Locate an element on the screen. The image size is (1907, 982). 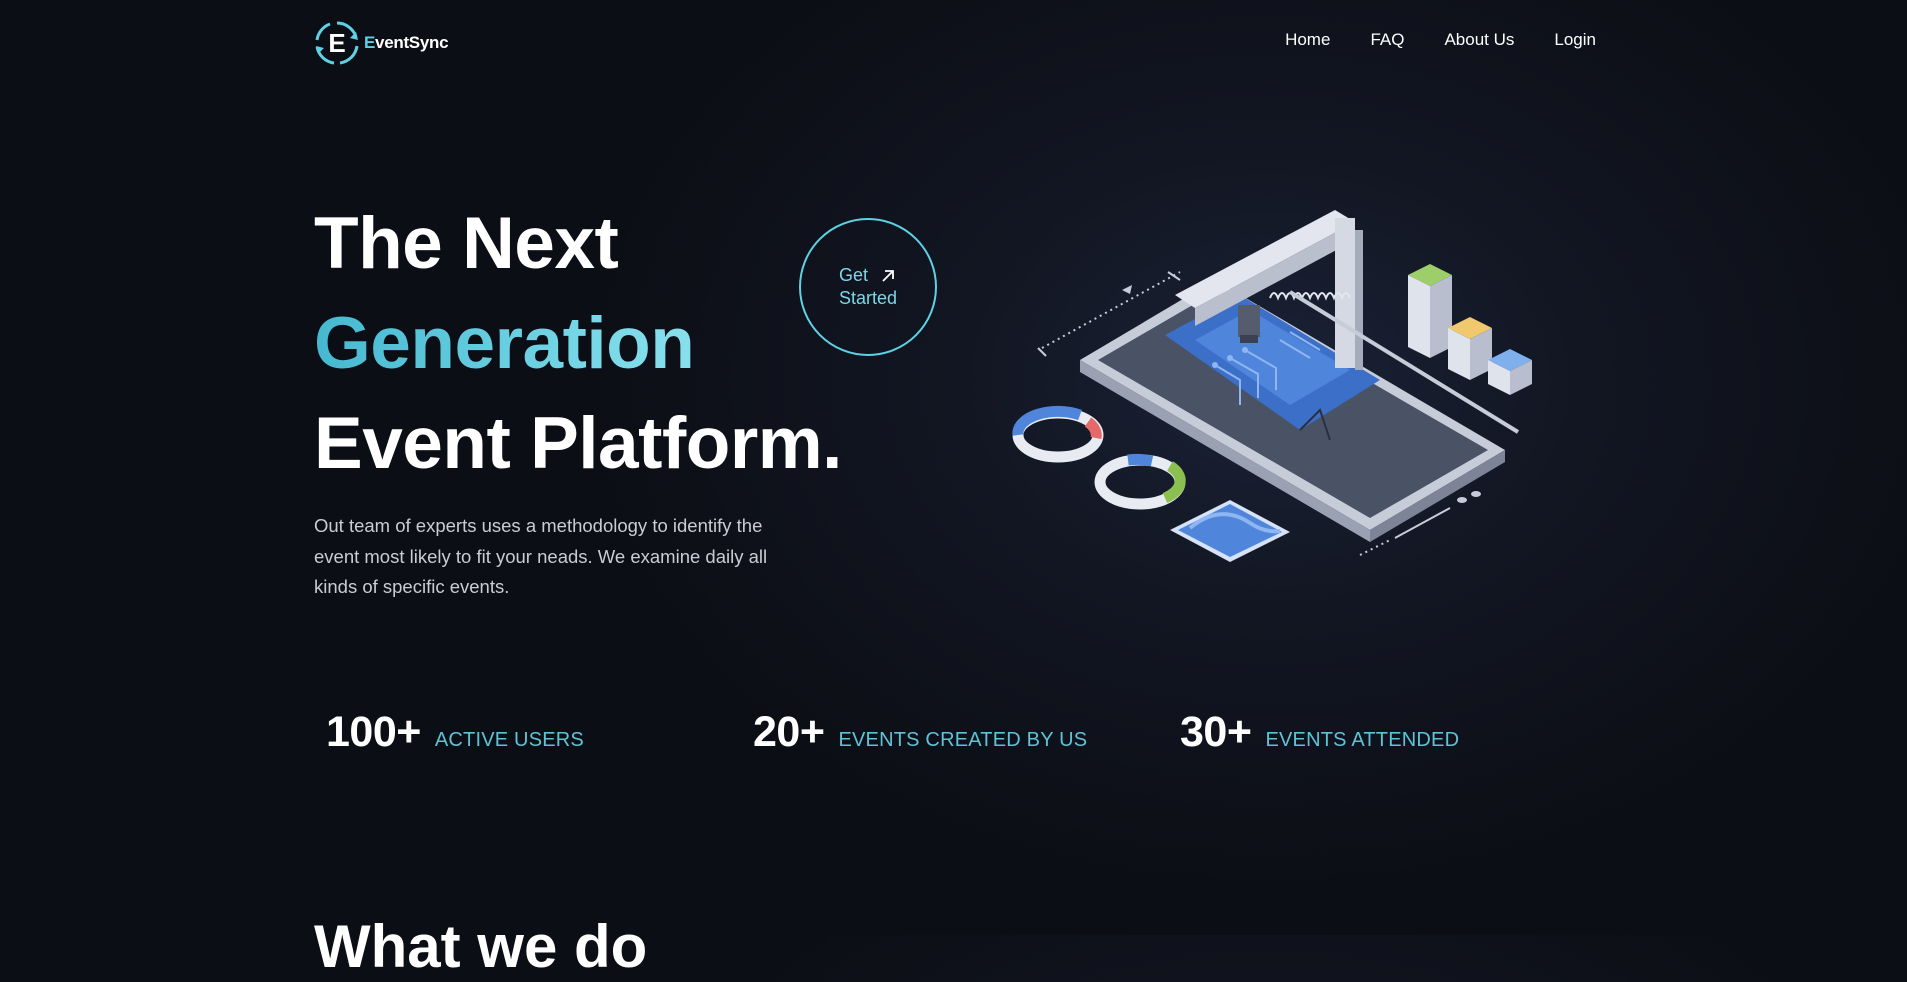
get-started-button: Get Started is located at coordinates (868, 287).